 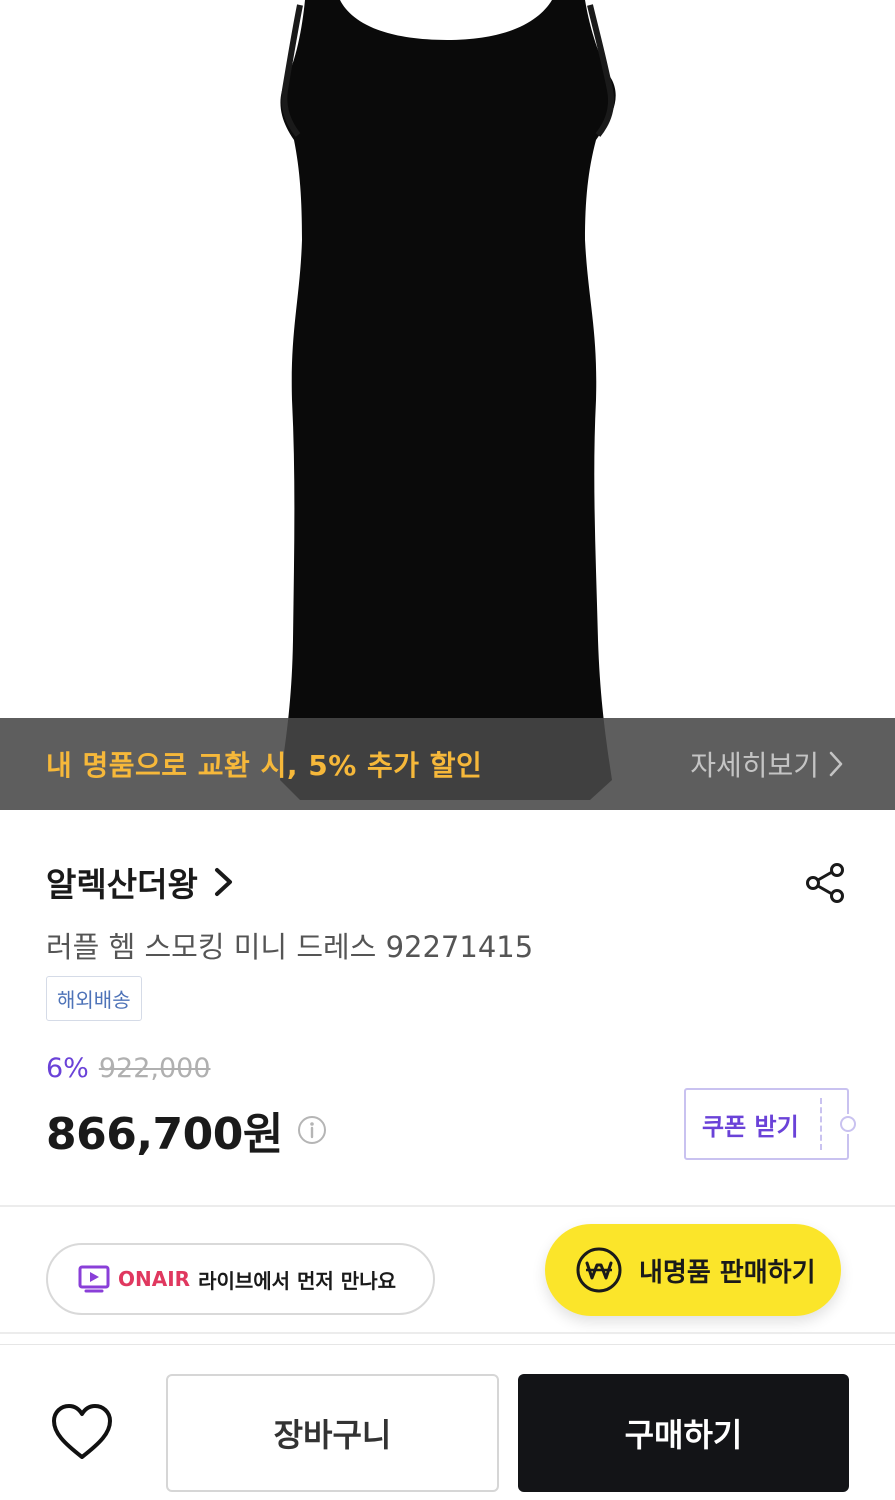 I want to click on discount-rate: 6%, so click(x=67, y=1068).